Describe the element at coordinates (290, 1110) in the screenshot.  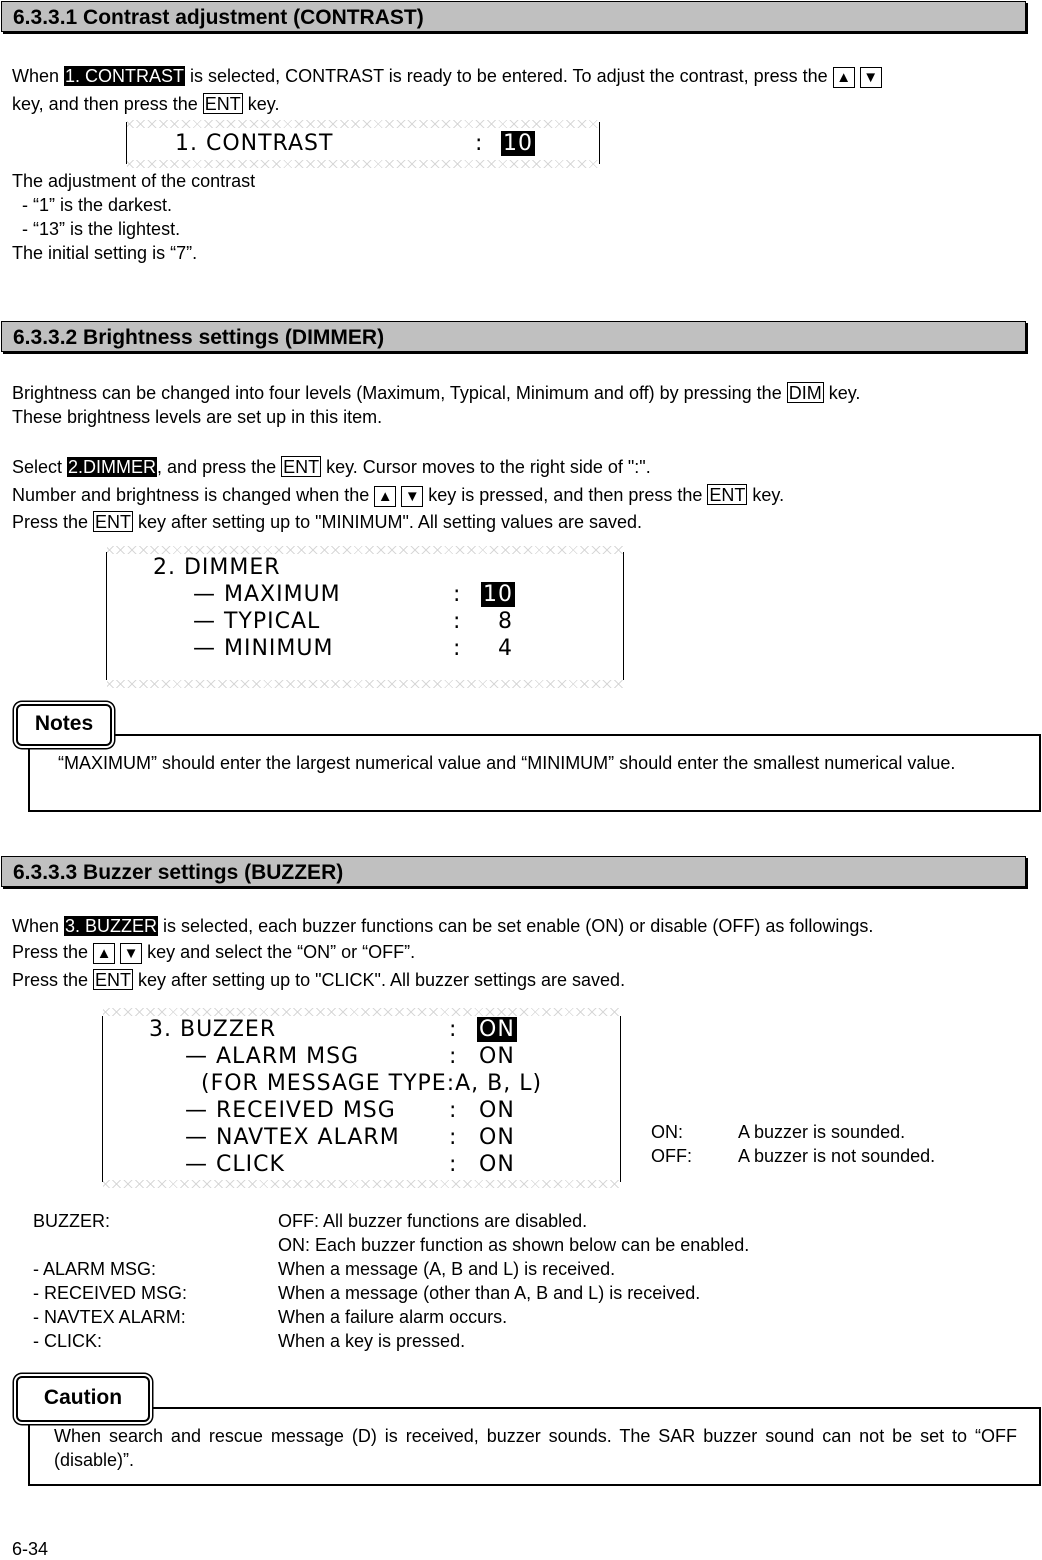
I see `lcd-row-label: — RECEIVED MSG` at that location.